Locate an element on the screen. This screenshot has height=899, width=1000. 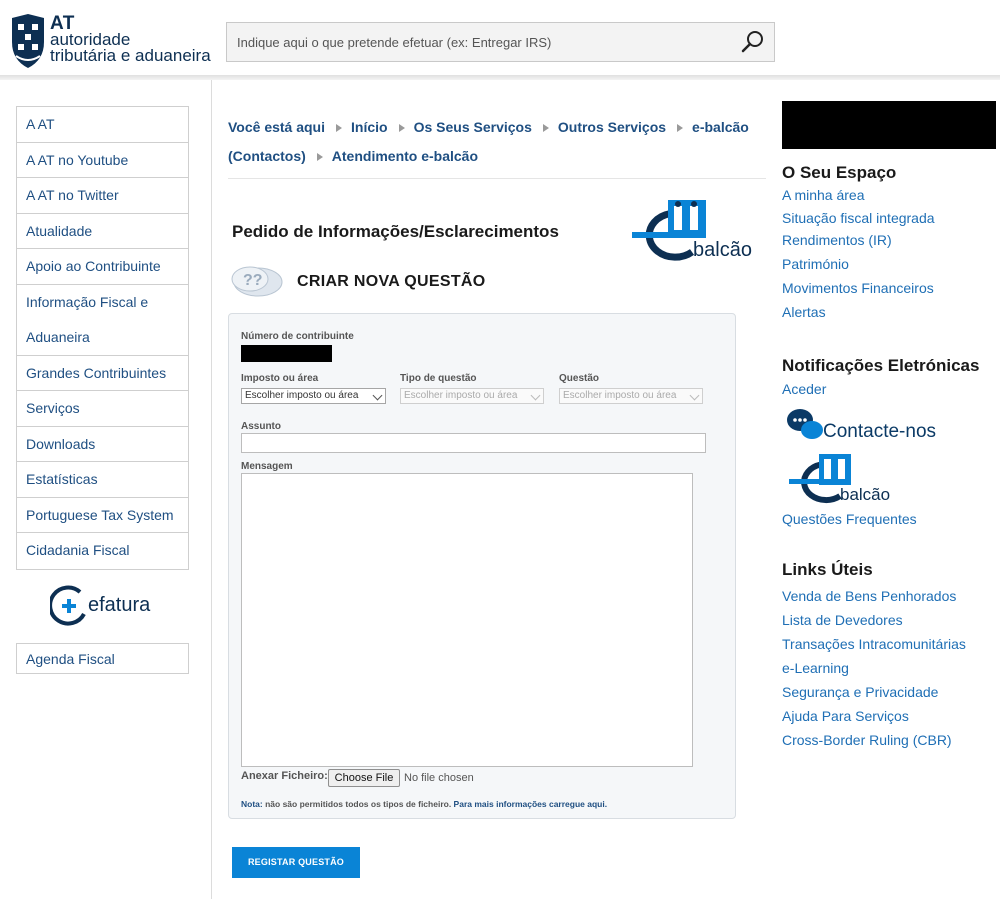
logo-line-3: tributária e aduaneira is located at coordinates (130, 55).